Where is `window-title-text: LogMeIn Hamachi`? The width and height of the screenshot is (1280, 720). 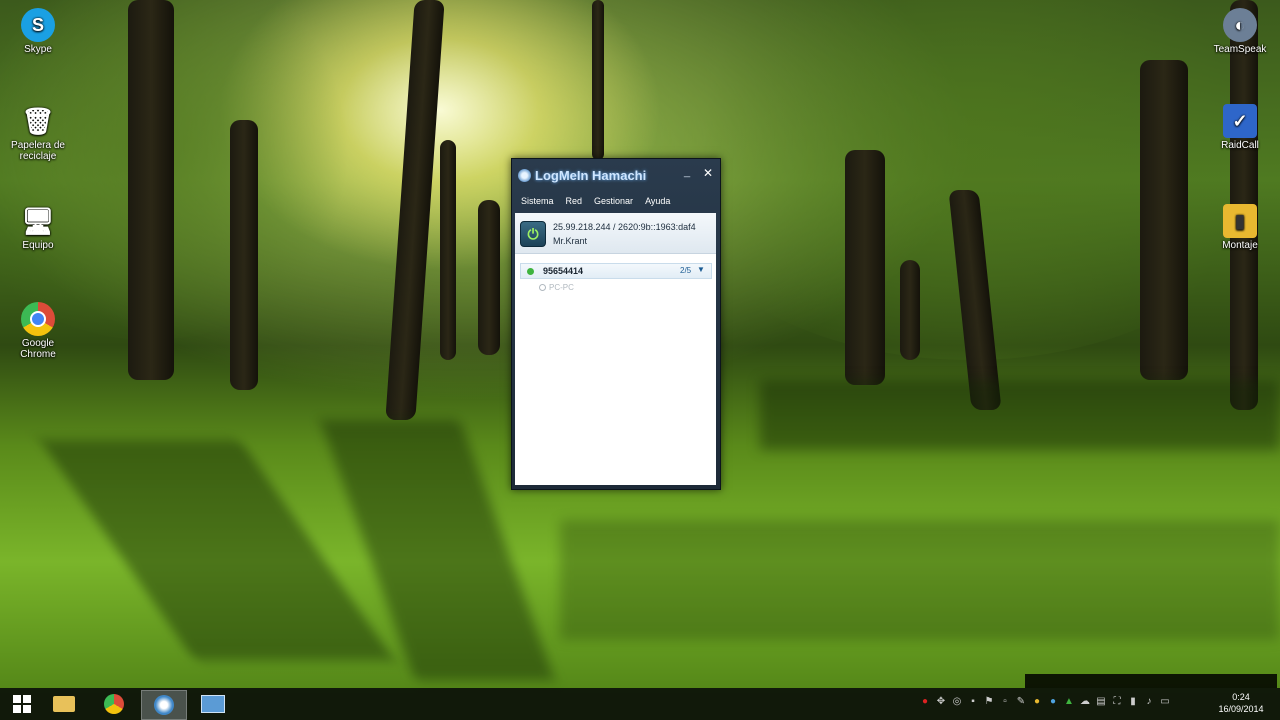
window-title-text: LogMeIn Hamachi is located at coordinates (591, 175).